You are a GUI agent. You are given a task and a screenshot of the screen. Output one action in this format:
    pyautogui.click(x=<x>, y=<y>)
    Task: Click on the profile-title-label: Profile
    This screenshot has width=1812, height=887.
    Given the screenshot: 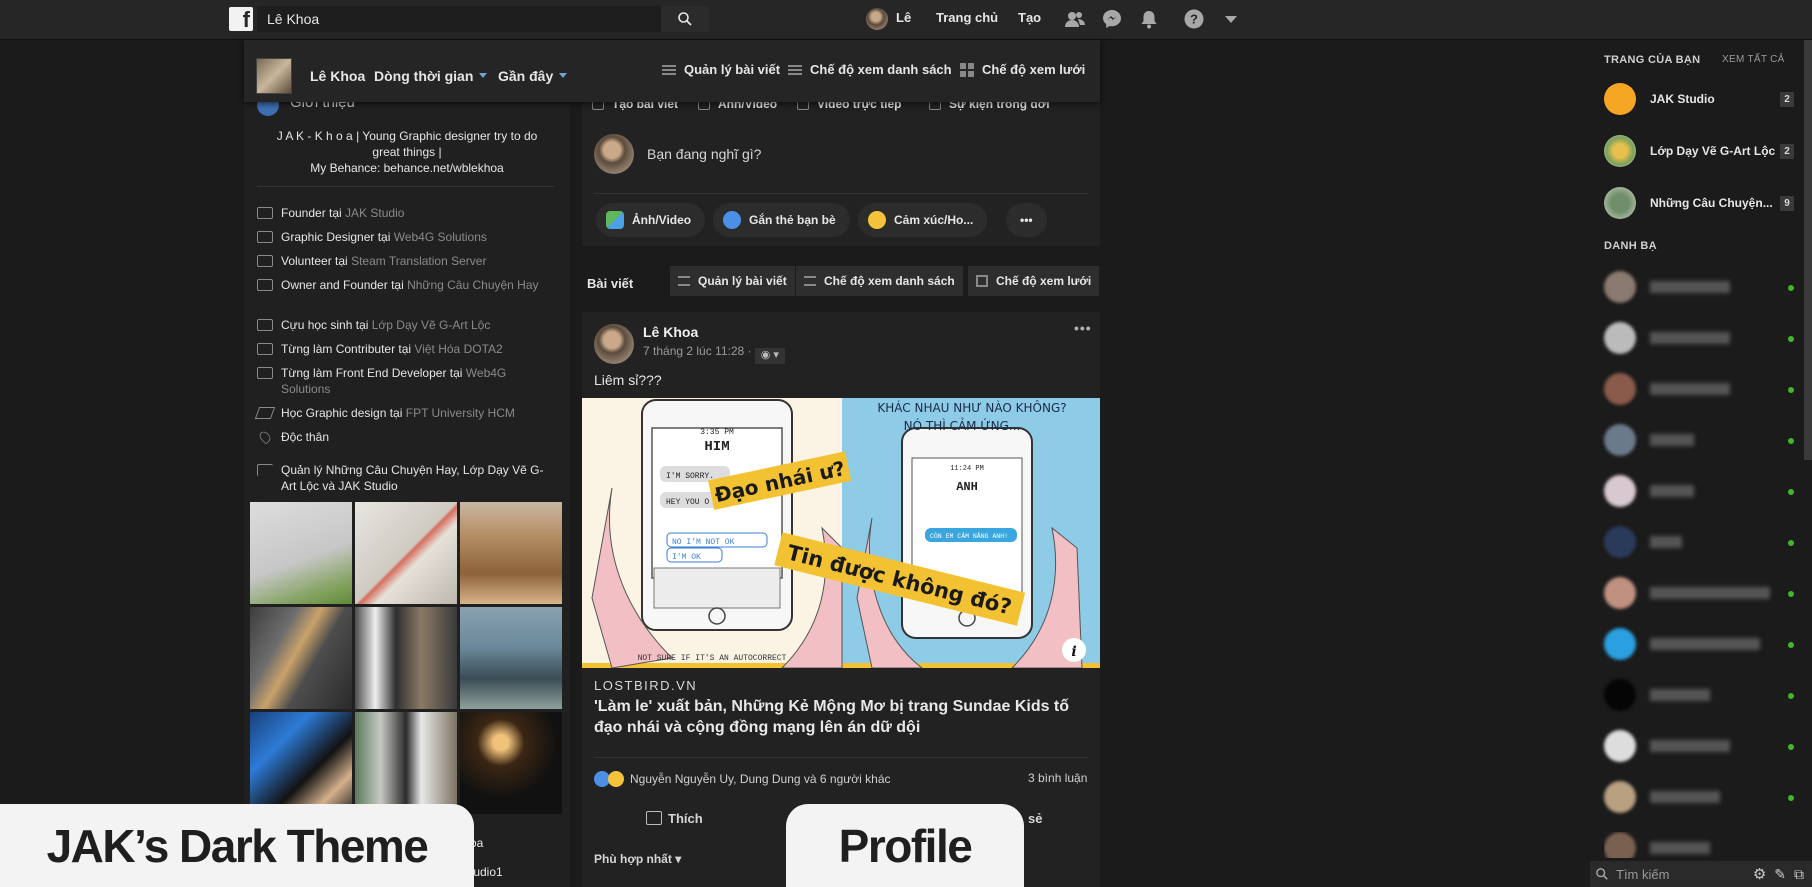 What is the action you would take?
    pyautogui.click(x=905, y=845)
    